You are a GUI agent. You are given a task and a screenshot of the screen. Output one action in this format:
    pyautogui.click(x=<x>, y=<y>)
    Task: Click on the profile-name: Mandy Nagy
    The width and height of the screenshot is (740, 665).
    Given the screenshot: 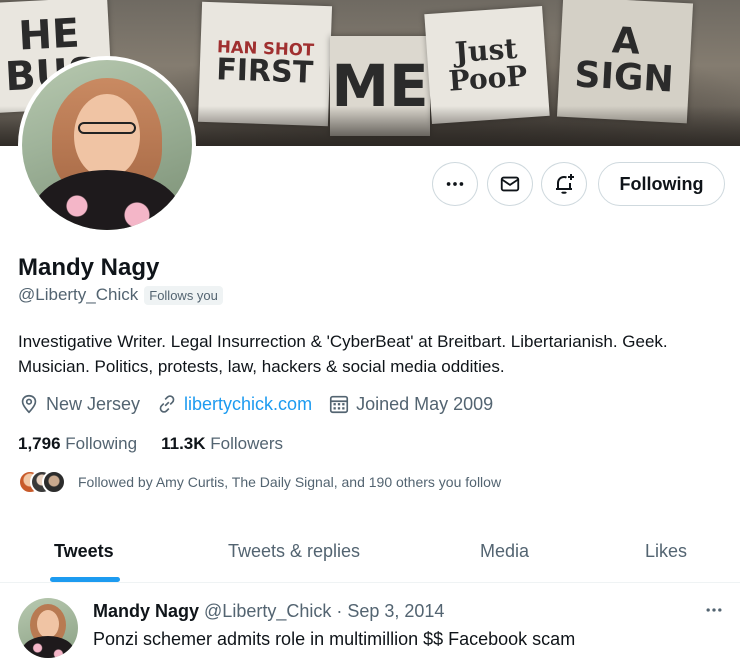 What is the action you would take?
    pyautogui.click(x=89, y=267)
    